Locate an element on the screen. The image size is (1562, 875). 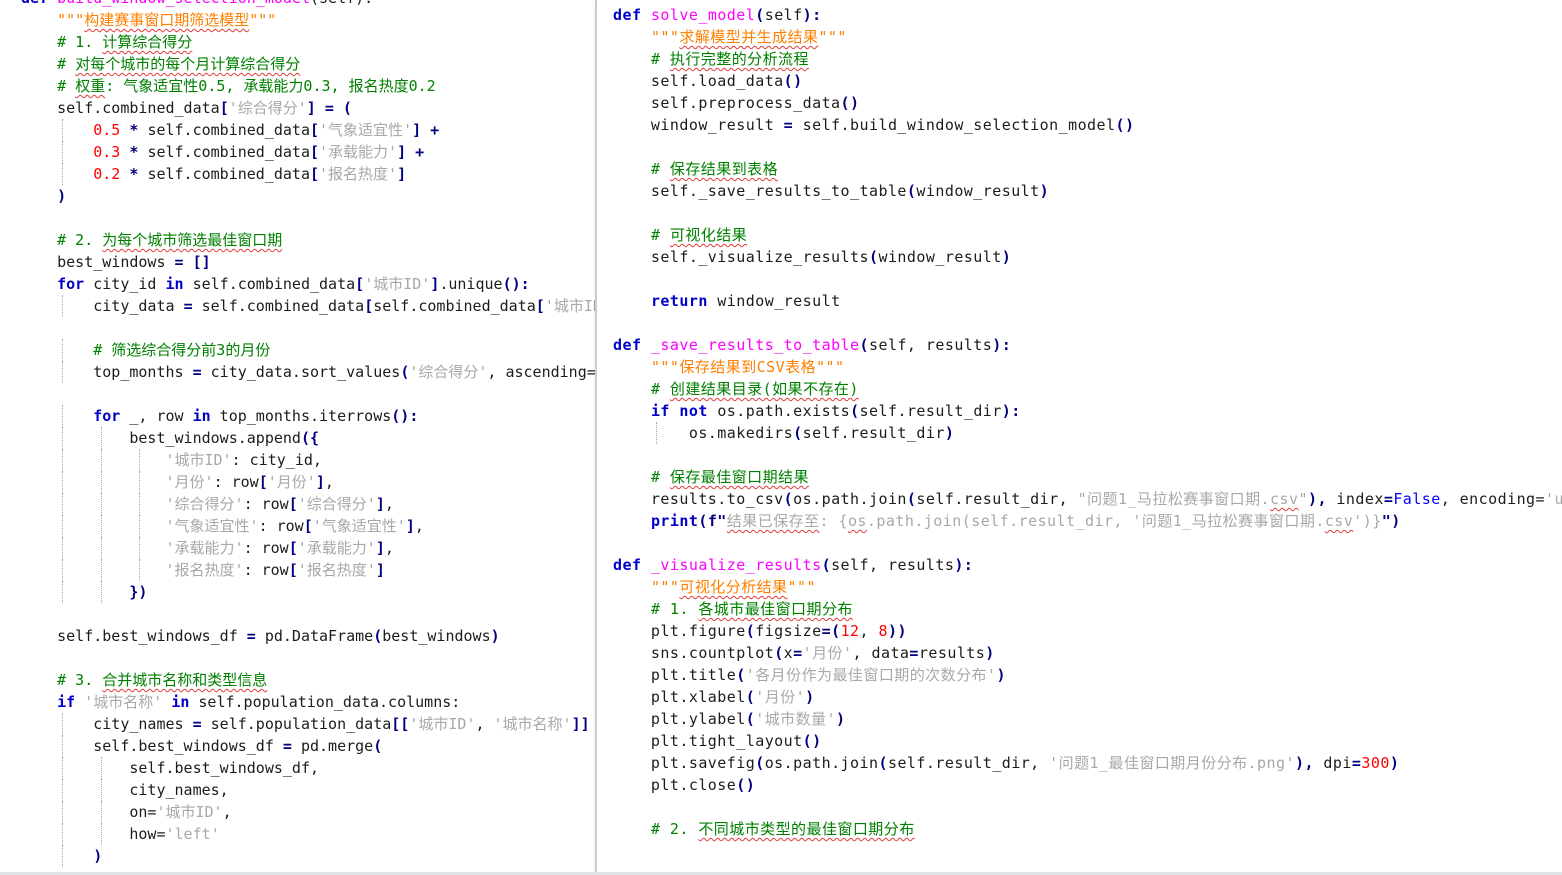
code-token: : city_id, is located at coordinates (276, 460).